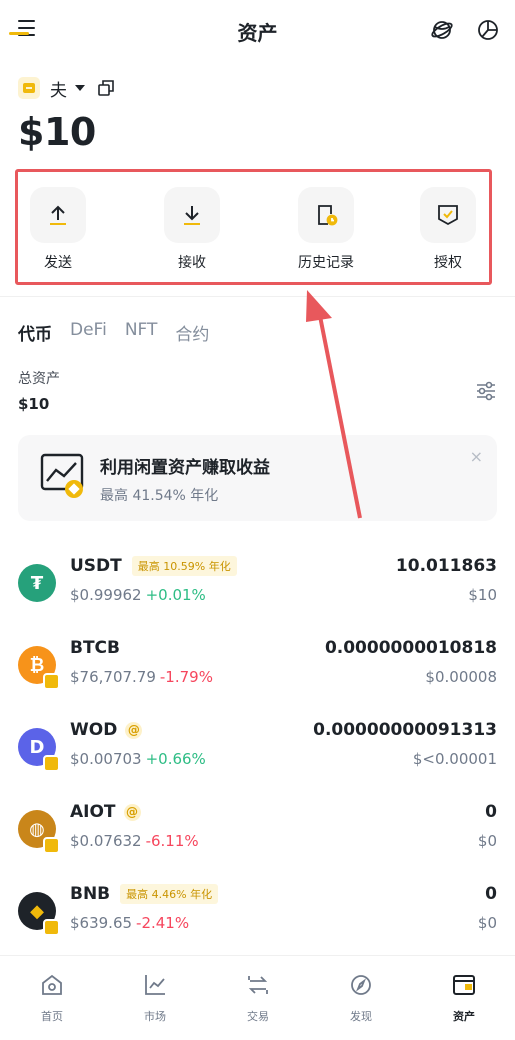  What do you see at coordinates (258, 1016) in the screenshot?
I see `nav-label: 交易` at bounding box center [258, 1016].